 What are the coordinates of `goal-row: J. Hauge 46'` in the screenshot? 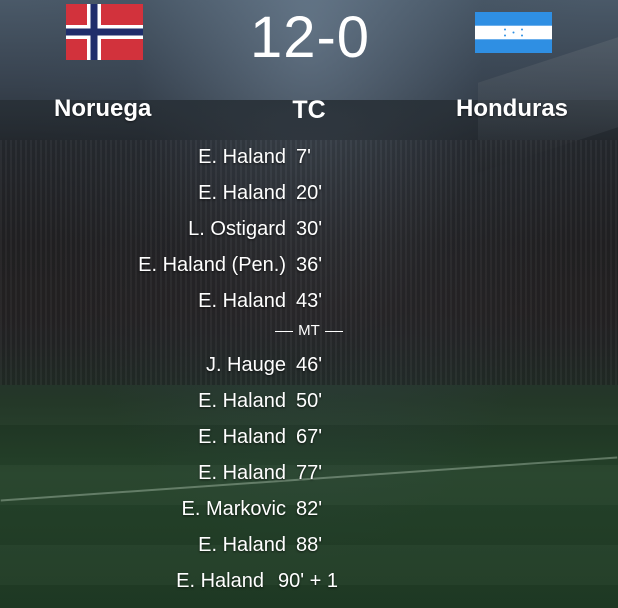 It's located at (309, 369).